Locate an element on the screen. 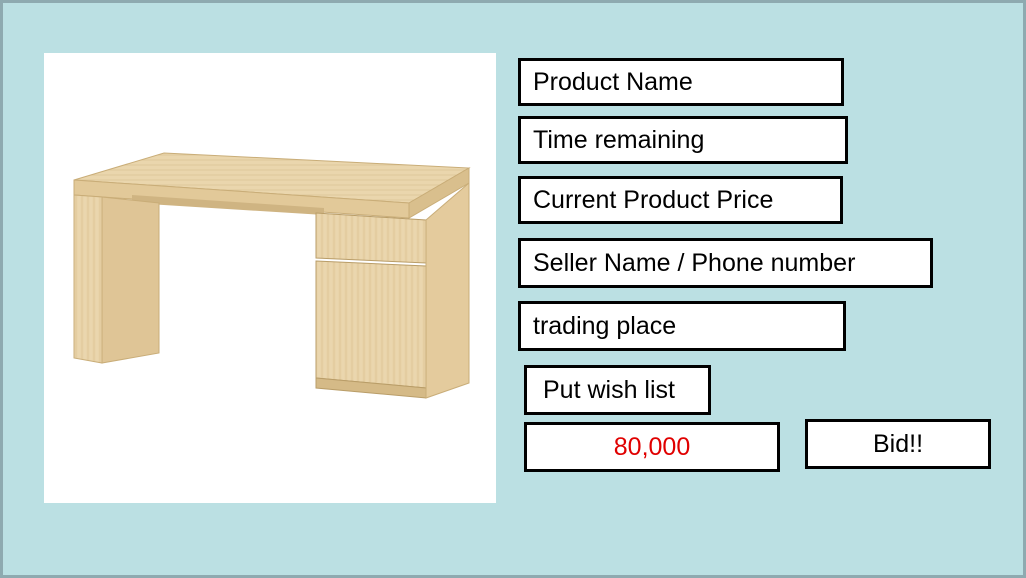  bid-button: Bid!! is located at coordinates (898, 444).